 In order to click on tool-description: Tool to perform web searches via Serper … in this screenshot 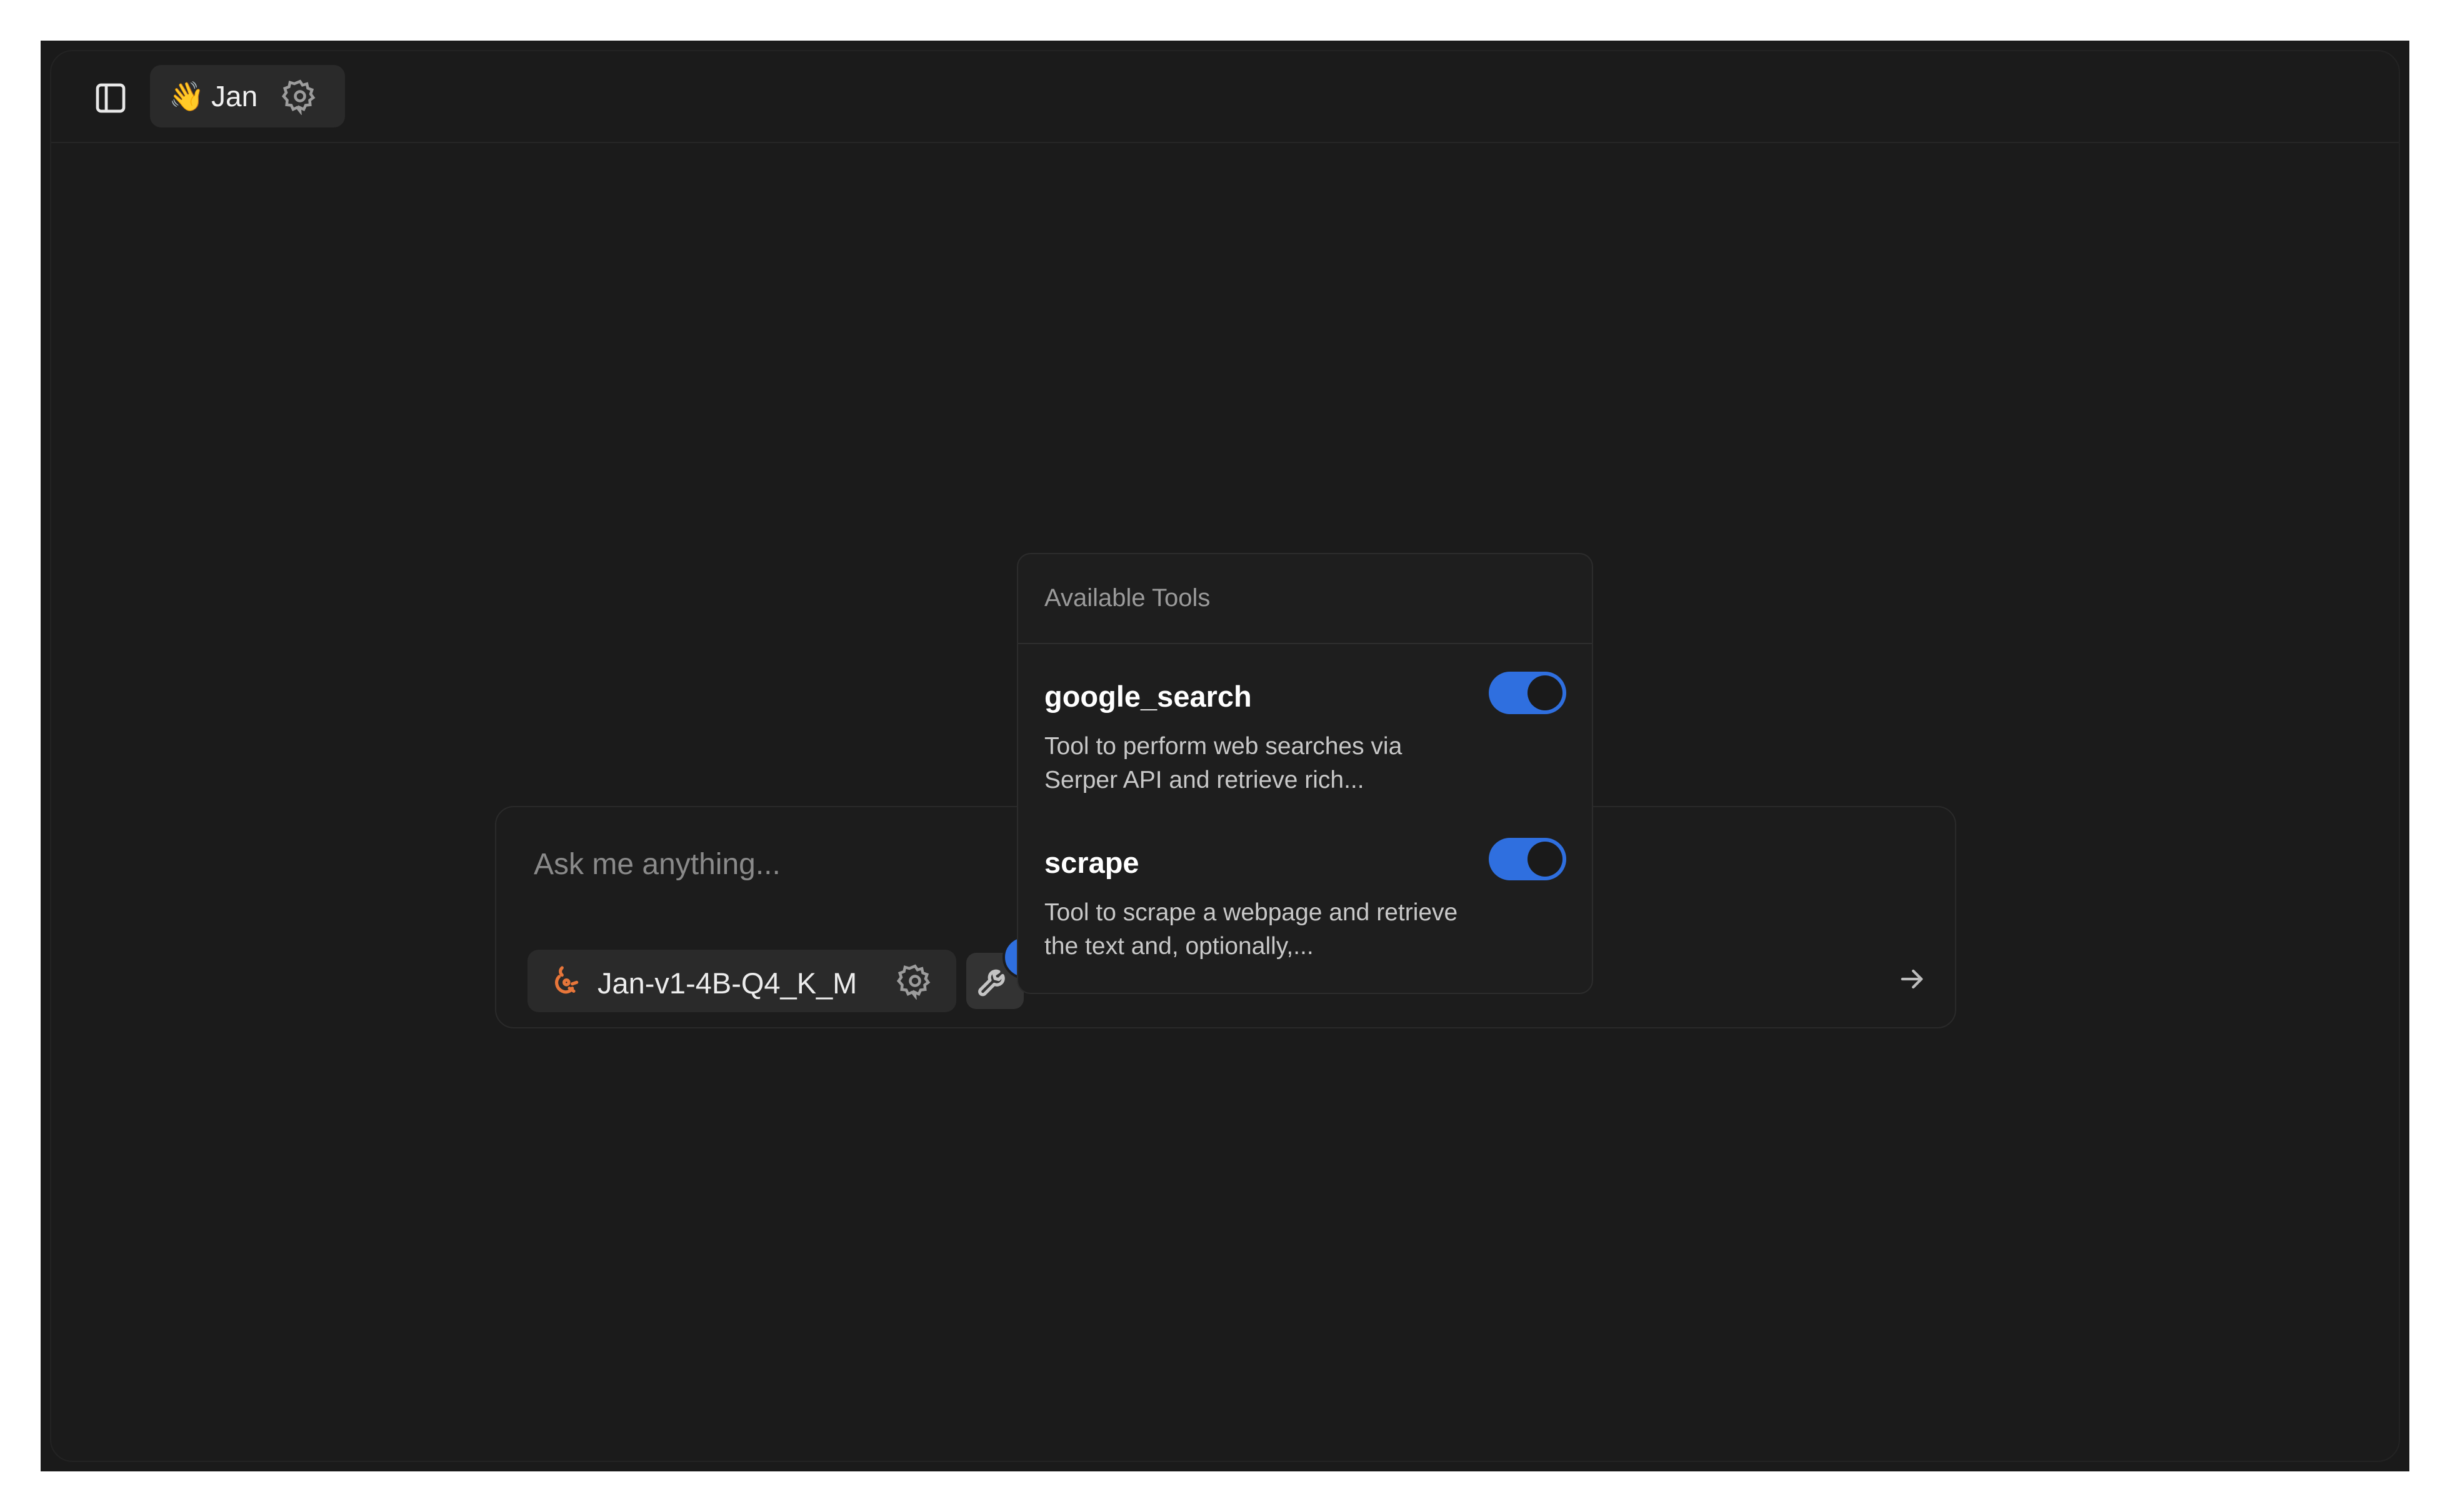, I will do `click(1223, 763)`.